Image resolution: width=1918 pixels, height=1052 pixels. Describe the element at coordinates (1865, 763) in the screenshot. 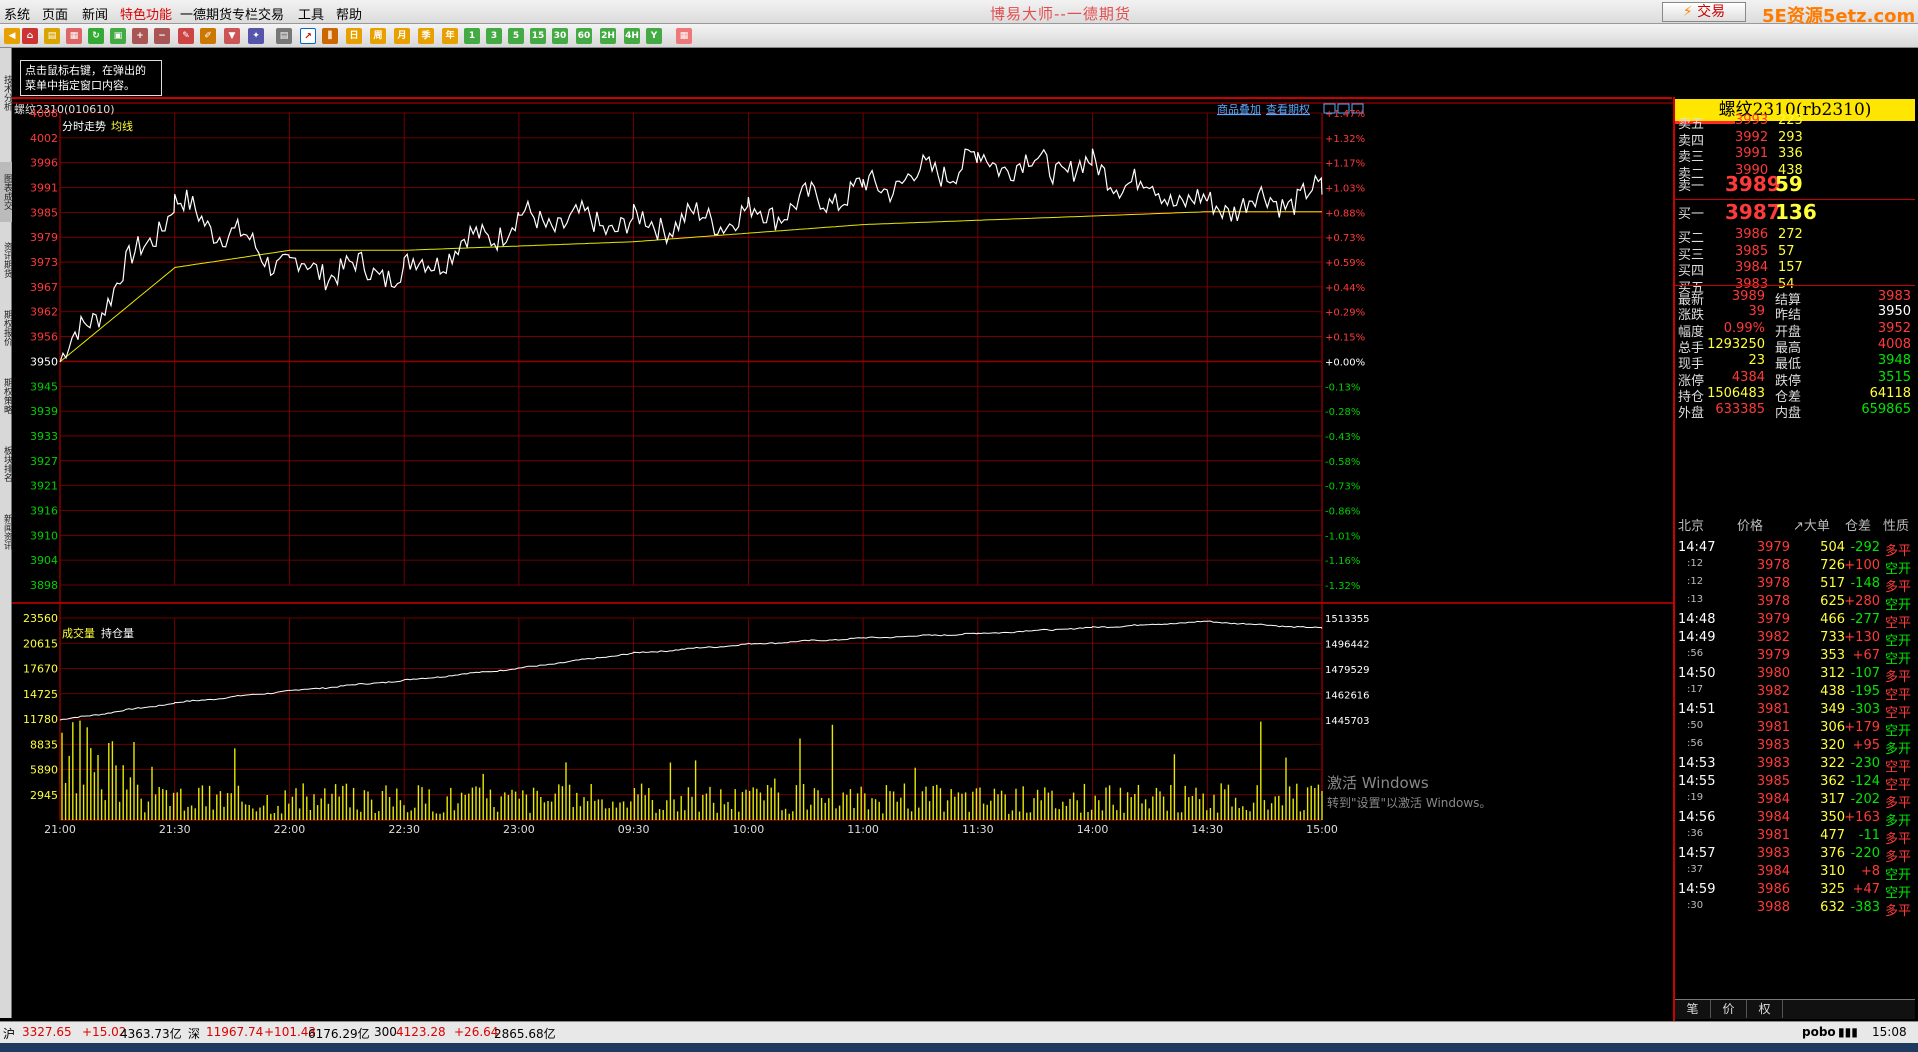

I see `tick-oi-change: -230` at that location.